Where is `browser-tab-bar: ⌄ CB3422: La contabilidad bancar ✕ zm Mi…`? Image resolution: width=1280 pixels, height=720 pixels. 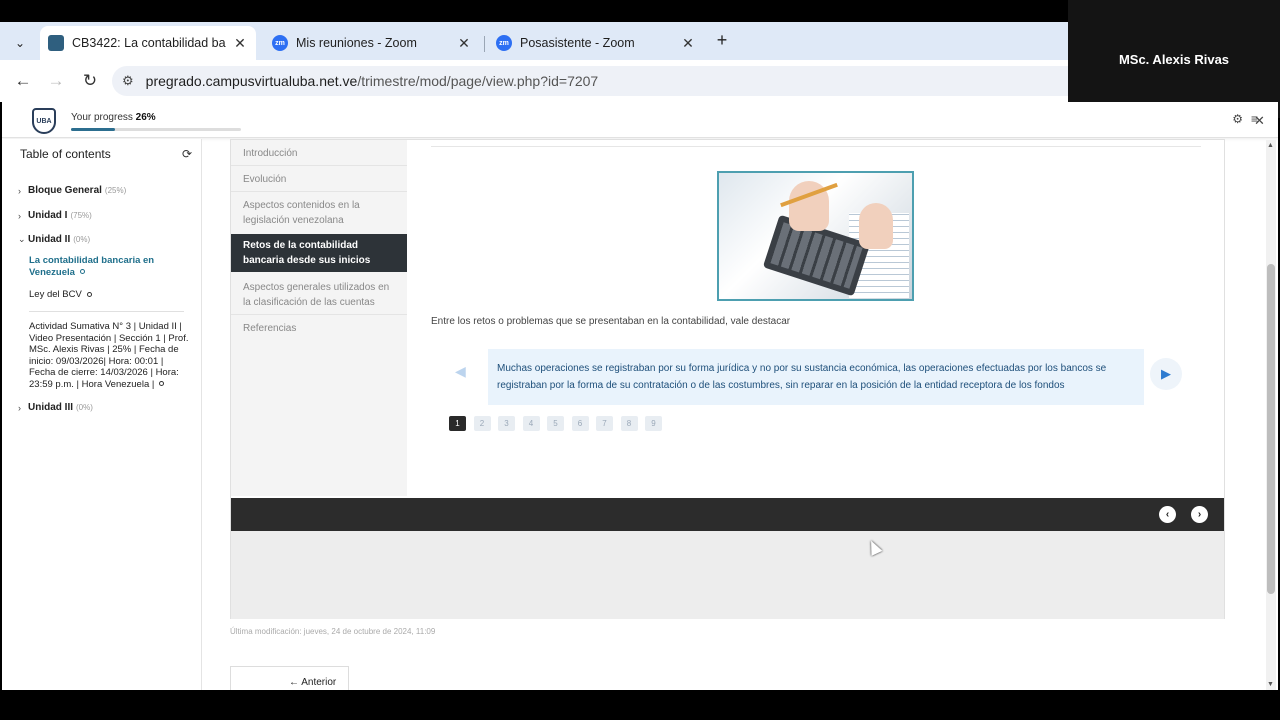
browser-tab-bar: ⌄ CB3422: La contabilidad bancar ✕ zm Mi… is located at coordinates (534, 41).